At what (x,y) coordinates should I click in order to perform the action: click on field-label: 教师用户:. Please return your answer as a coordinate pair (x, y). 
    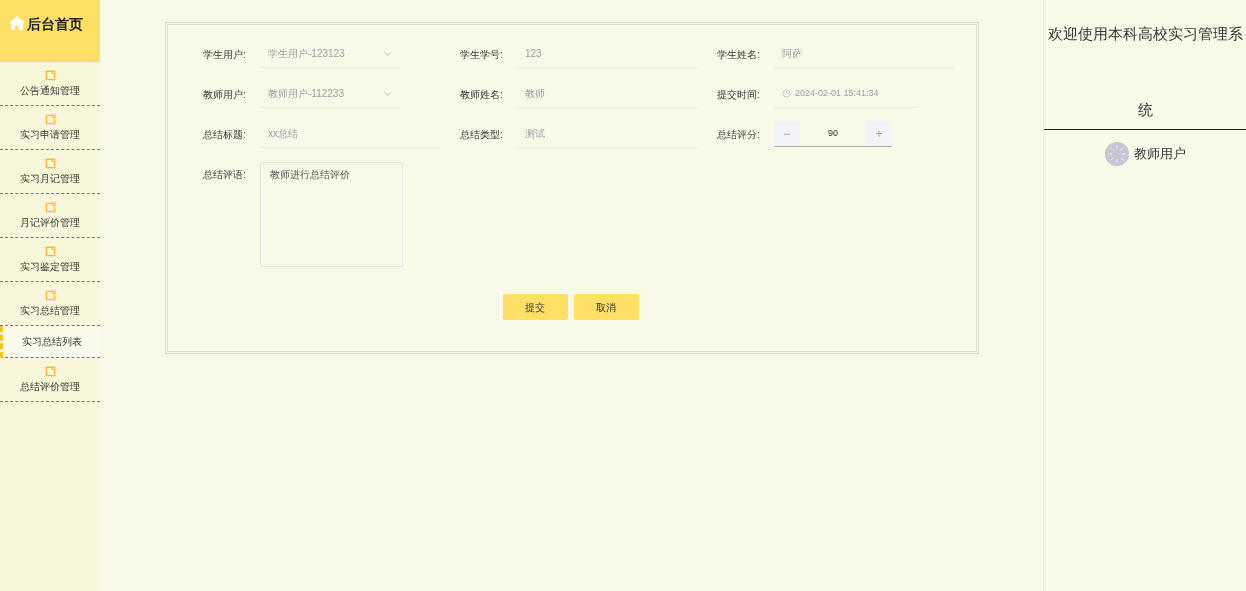
    Looking at the image, I should click on (225, 94).